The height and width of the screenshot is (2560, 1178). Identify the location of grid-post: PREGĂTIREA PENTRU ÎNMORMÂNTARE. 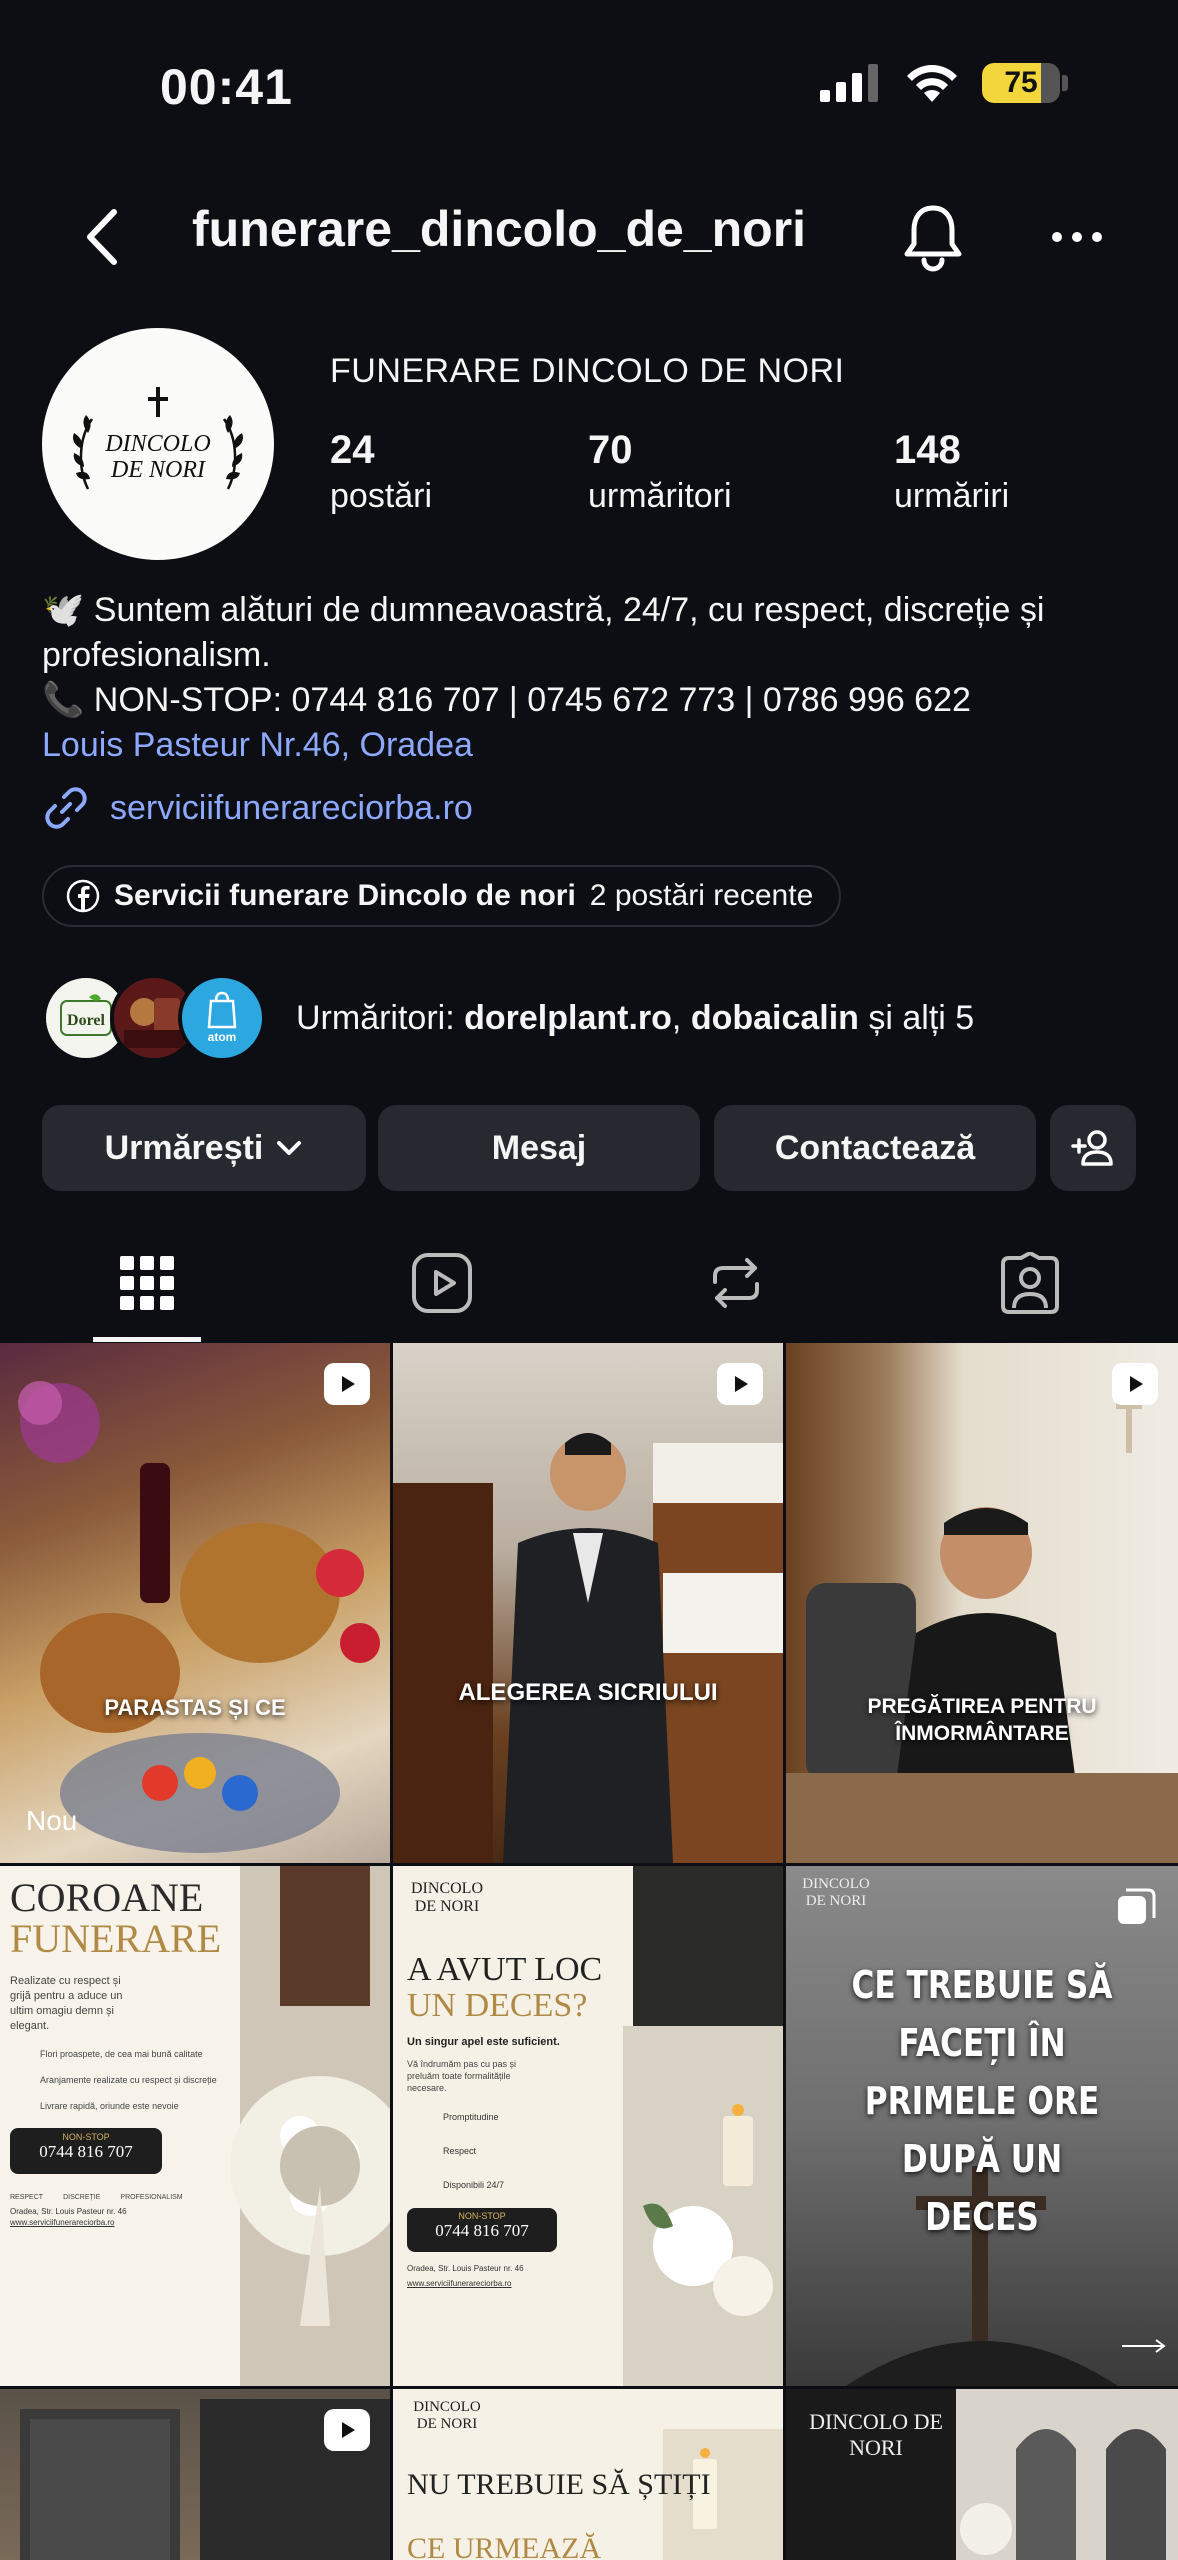
(982, 1603).